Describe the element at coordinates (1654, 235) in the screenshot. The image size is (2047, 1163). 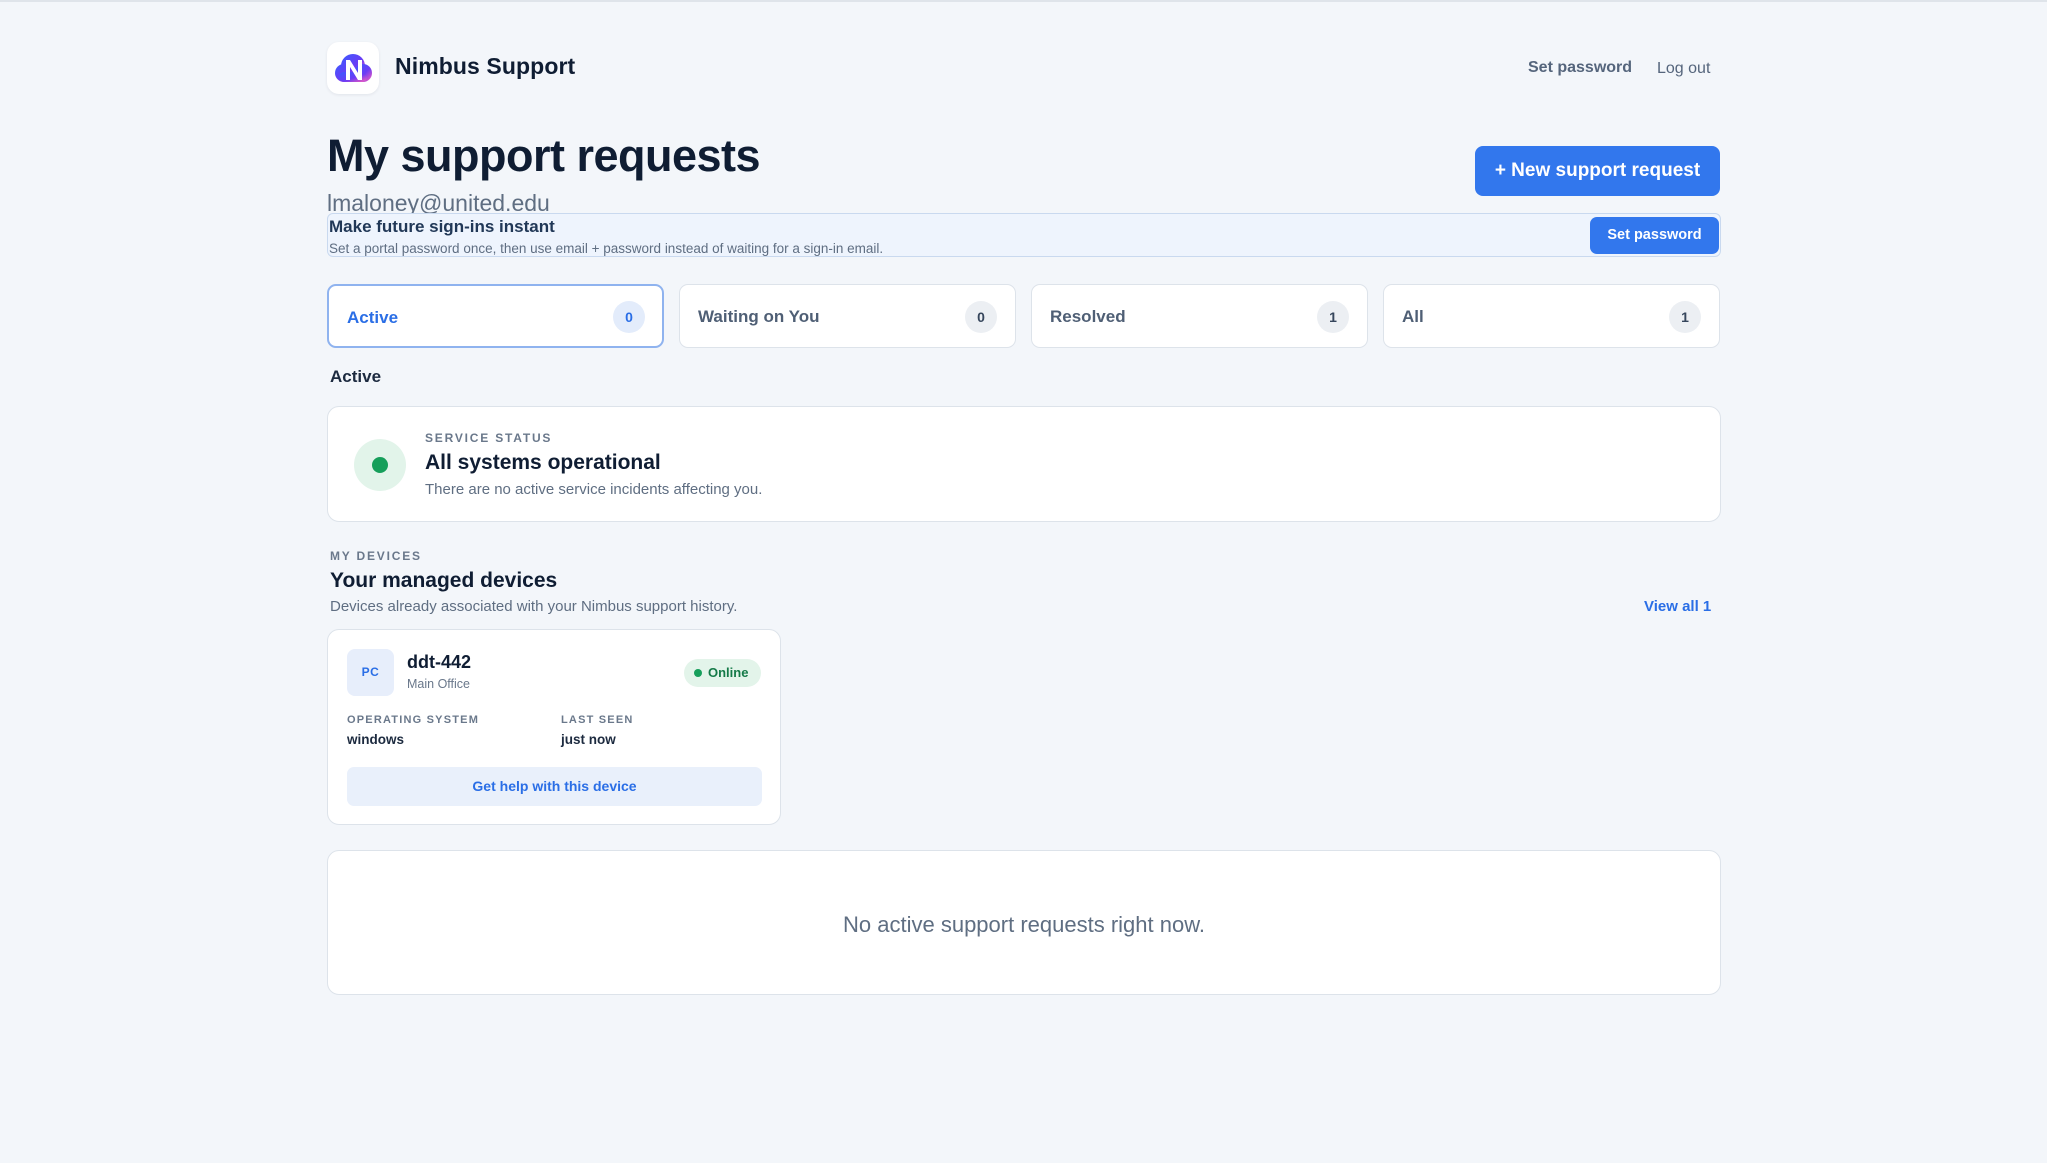
I see `banner-set-password-button: Set password` at that location.